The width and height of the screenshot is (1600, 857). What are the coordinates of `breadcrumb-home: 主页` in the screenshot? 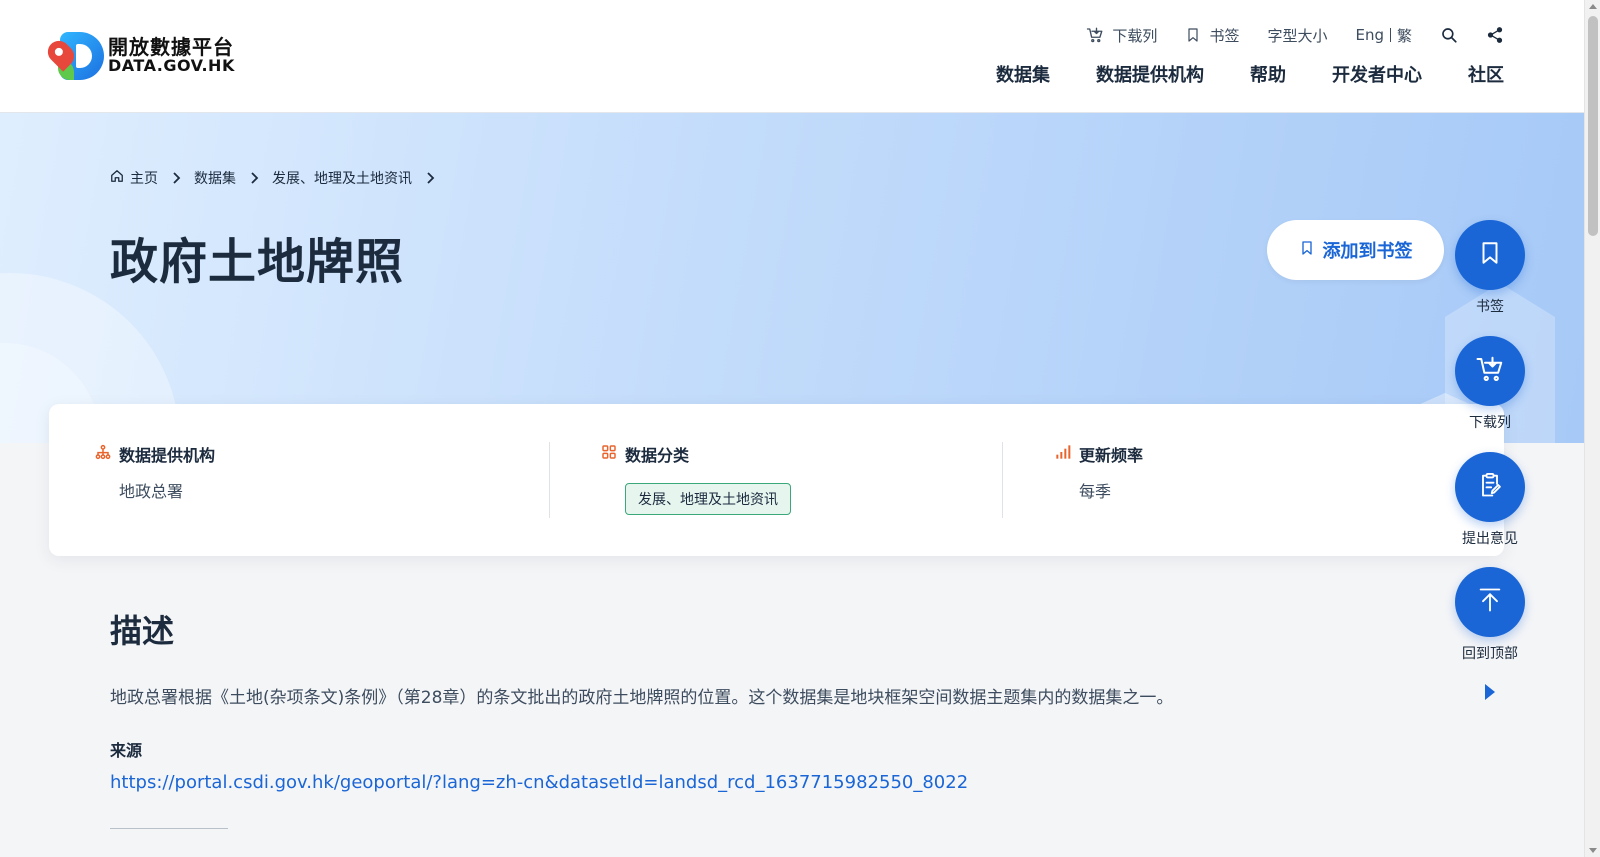 It's located at (134, 178).